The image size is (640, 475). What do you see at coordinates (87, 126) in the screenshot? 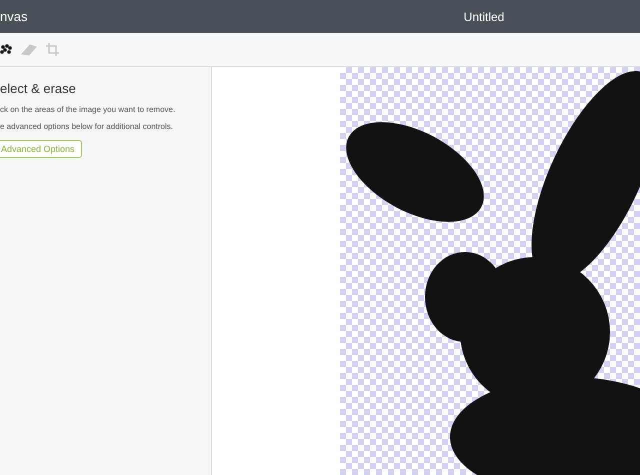
I see `instruction-text: e advanced options below for additional controls.` at bounding box center [87, 126].